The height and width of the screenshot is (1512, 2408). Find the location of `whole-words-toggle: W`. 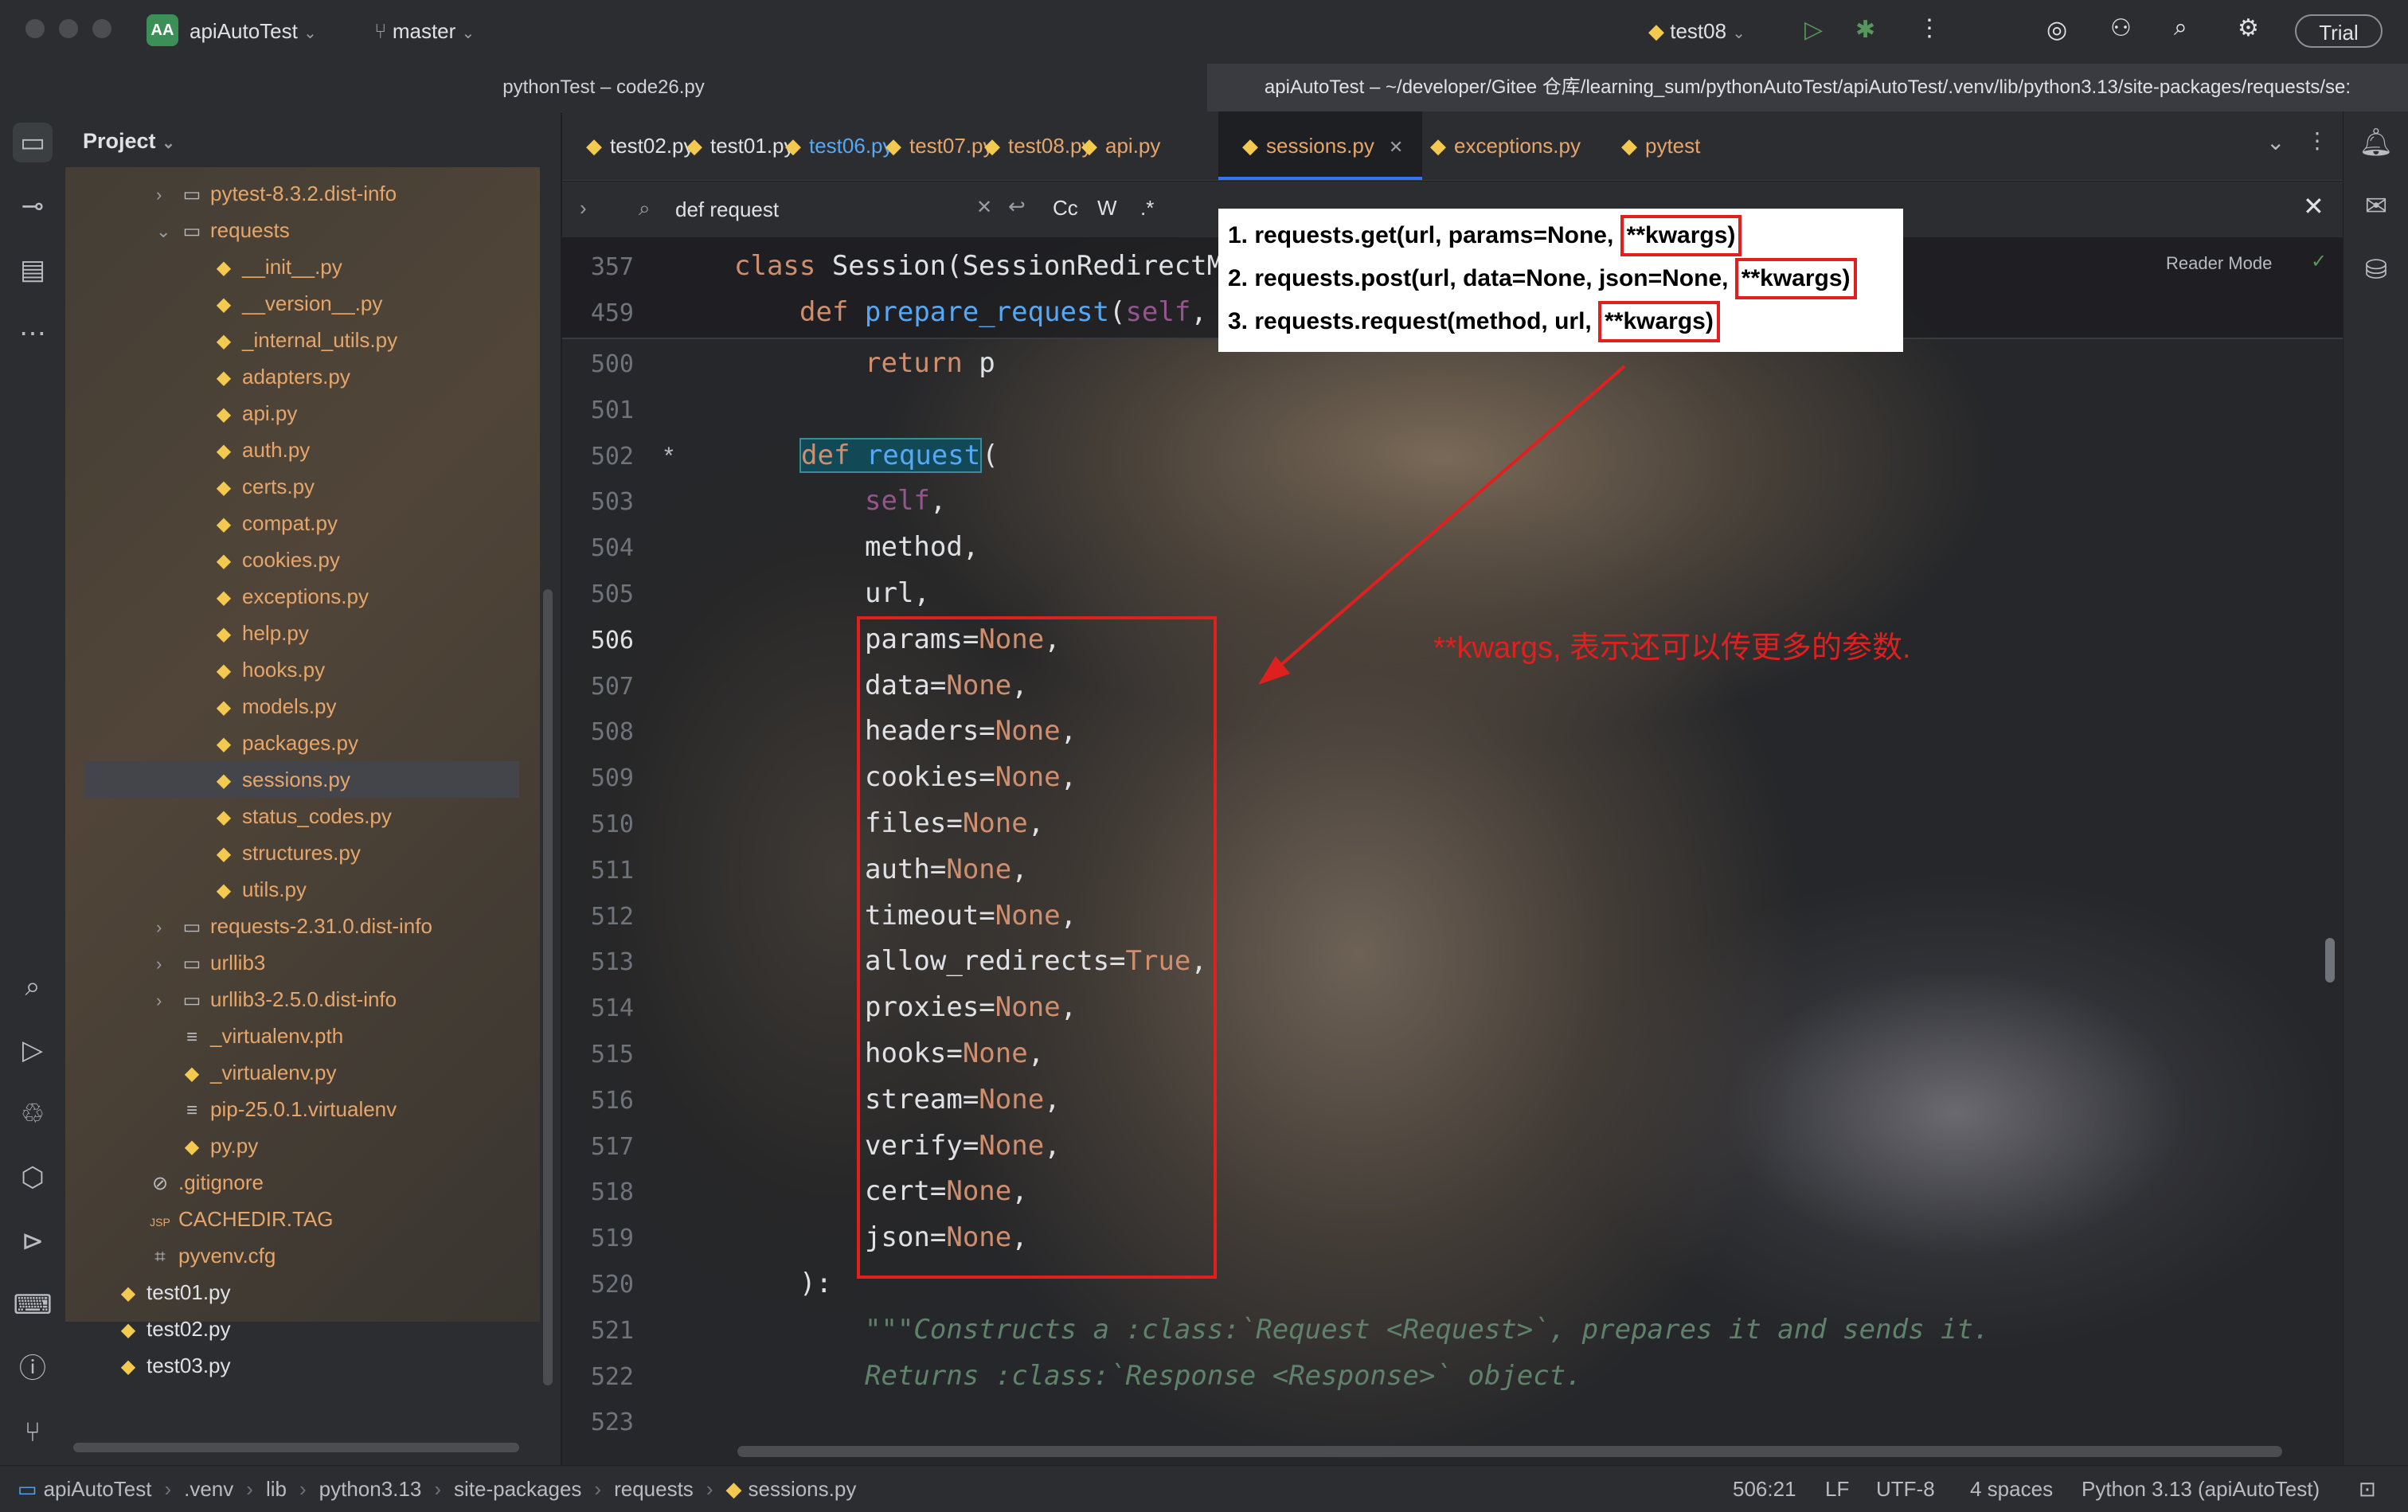

whole-words-toggle: W is located at coordinates (1107, 209).